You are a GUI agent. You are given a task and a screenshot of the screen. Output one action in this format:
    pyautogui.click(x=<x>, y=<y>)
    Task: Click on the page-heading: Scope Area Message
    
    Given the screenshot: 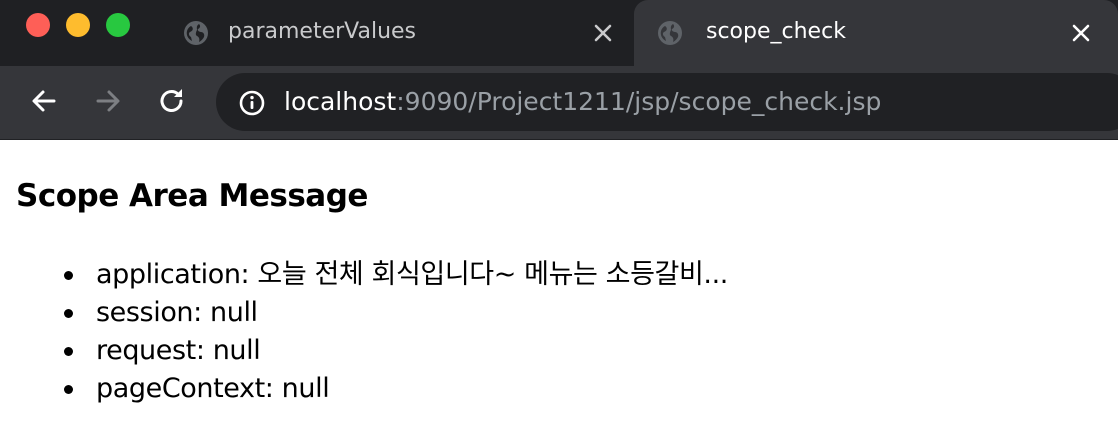 What is the action you would take?
    pyautogui.click(x=192, y=196)
    